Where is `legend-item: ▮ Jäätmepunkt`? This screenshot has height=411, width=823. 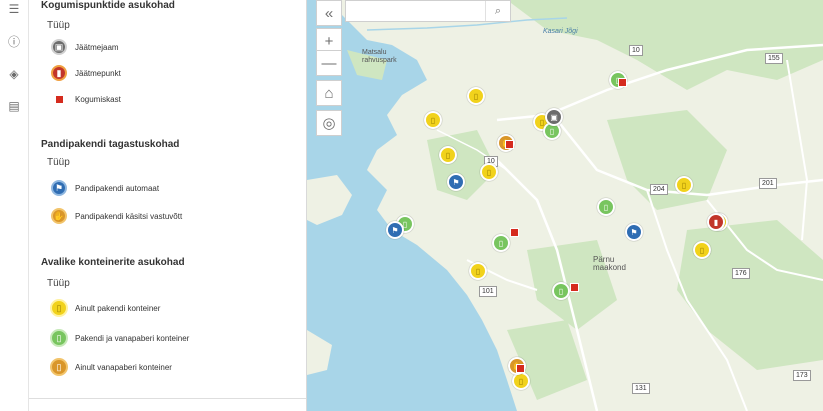 legend-item: ▮ Jäätmepunkt is located at coordinates (85, 73).